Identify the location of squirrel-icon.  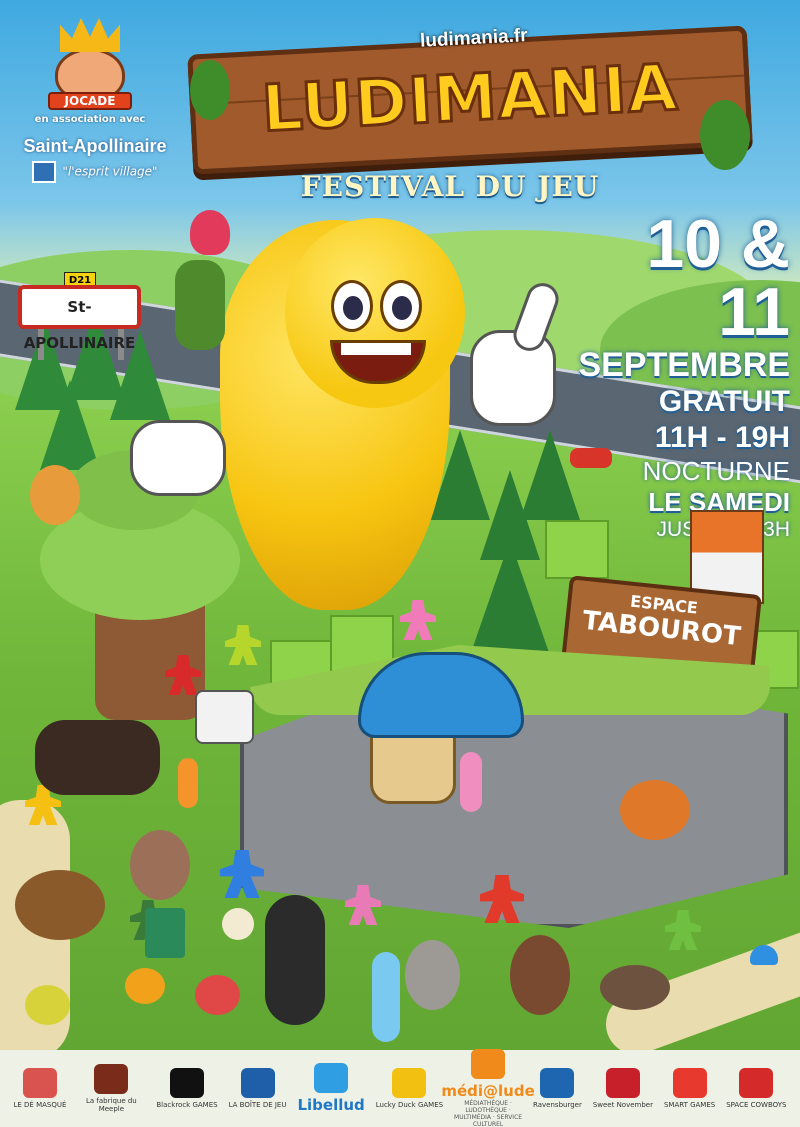
(655, 810).